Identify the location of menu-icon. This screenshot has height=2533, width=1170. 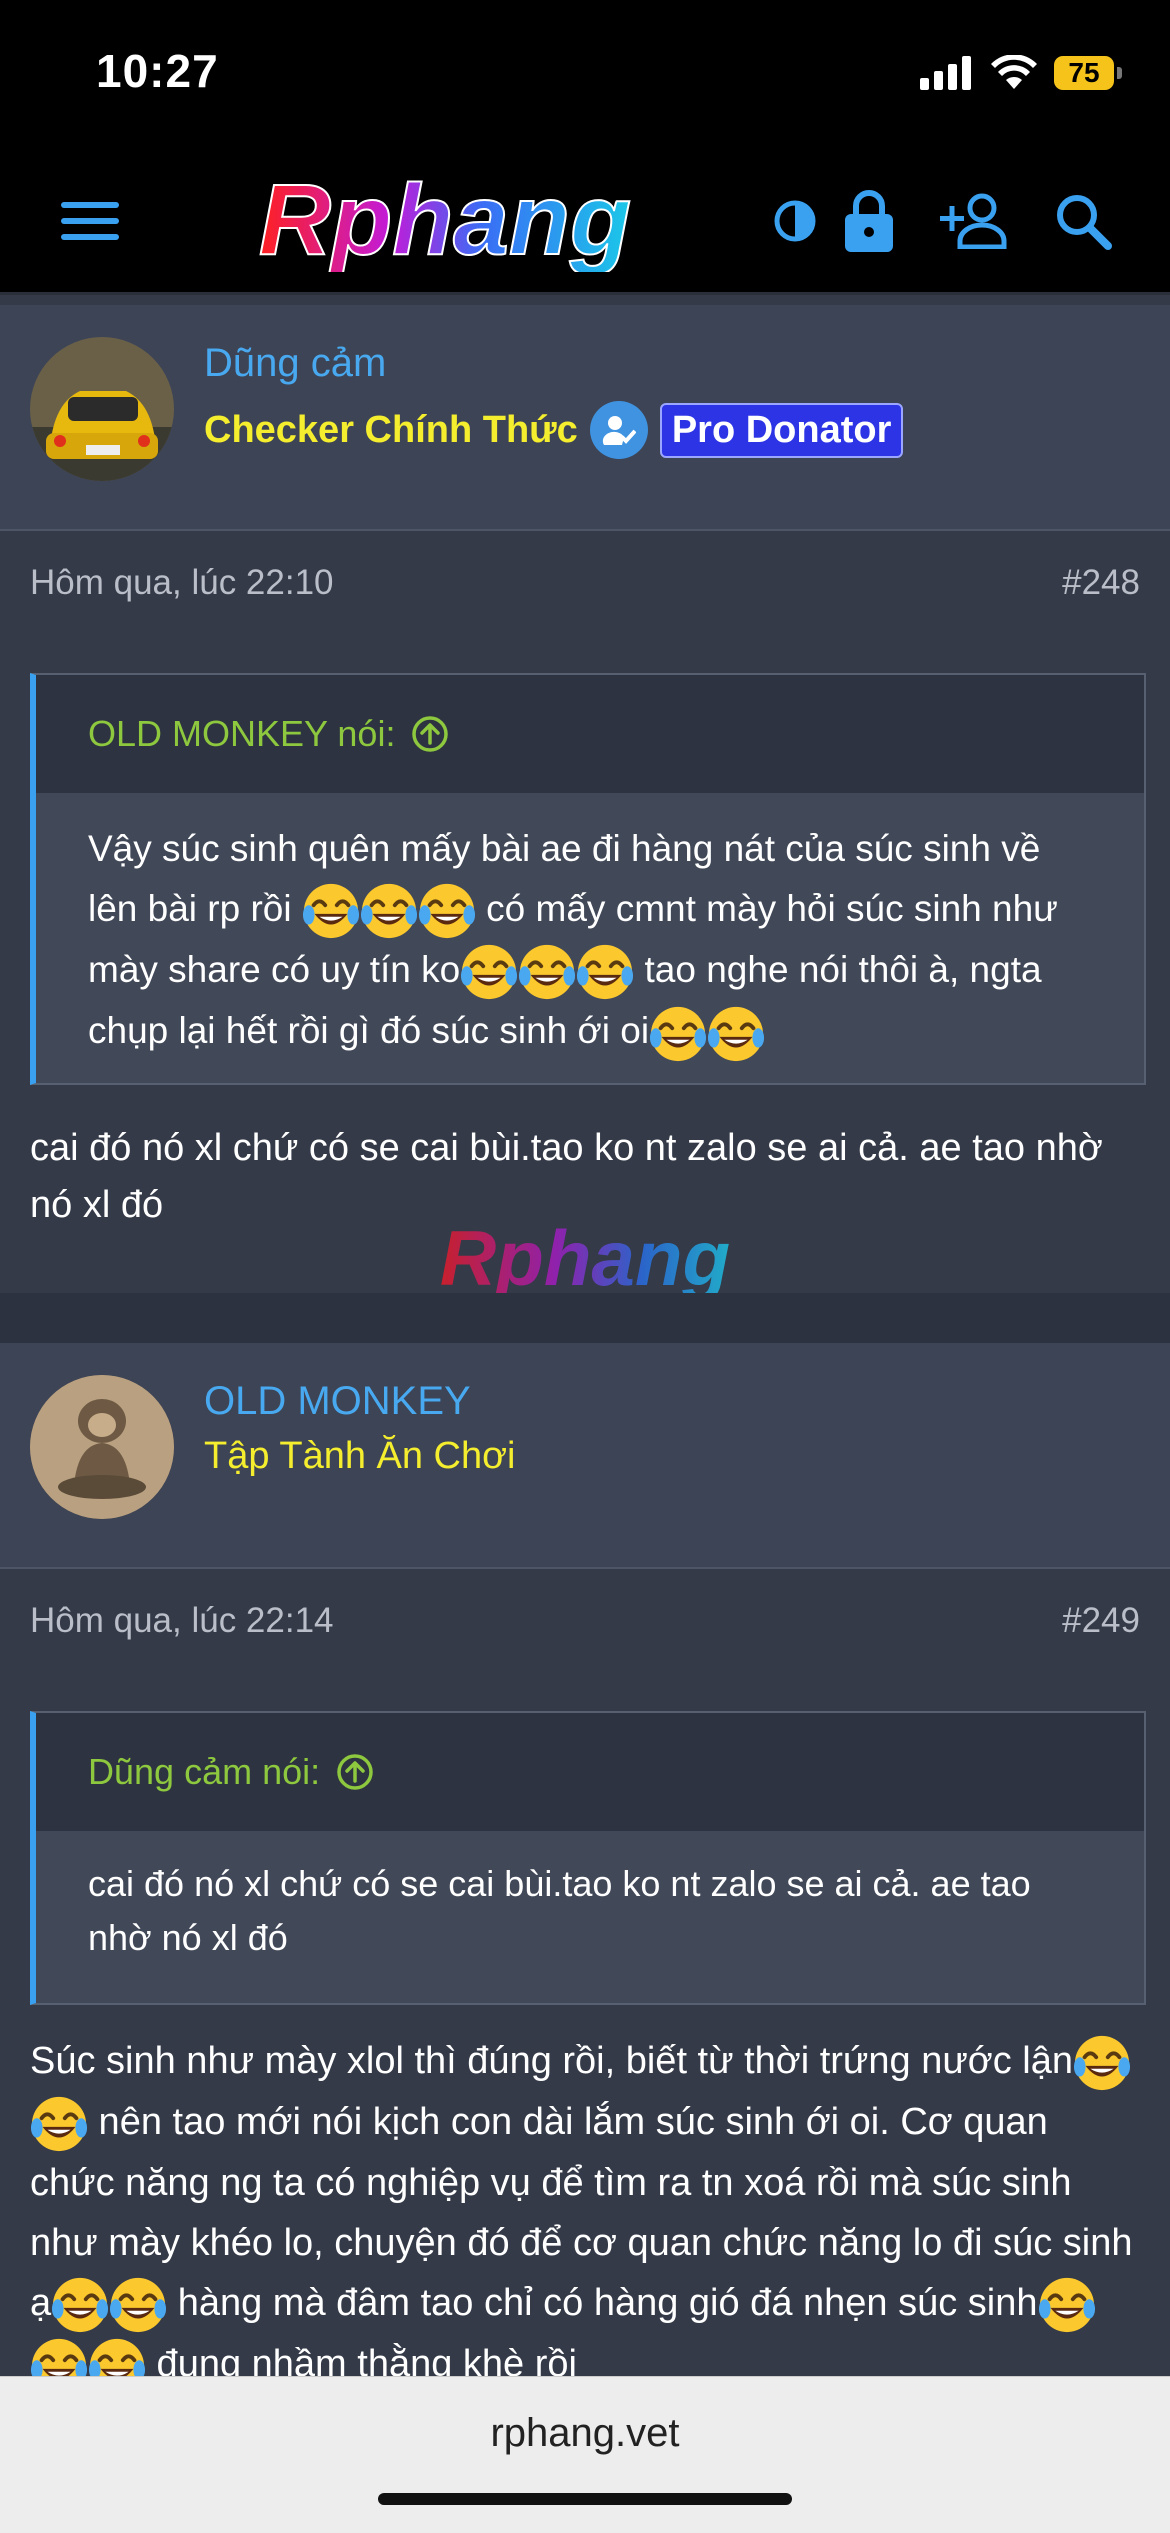
(90, 221).